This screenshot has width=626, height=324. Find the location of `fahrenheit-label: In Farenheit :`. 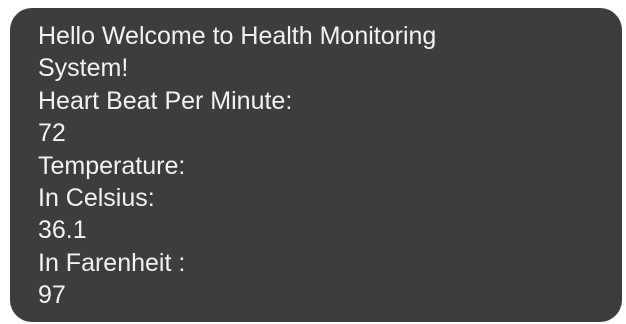

fahrenheit-label: In Farenheit : is located at coordinates (112, 262).